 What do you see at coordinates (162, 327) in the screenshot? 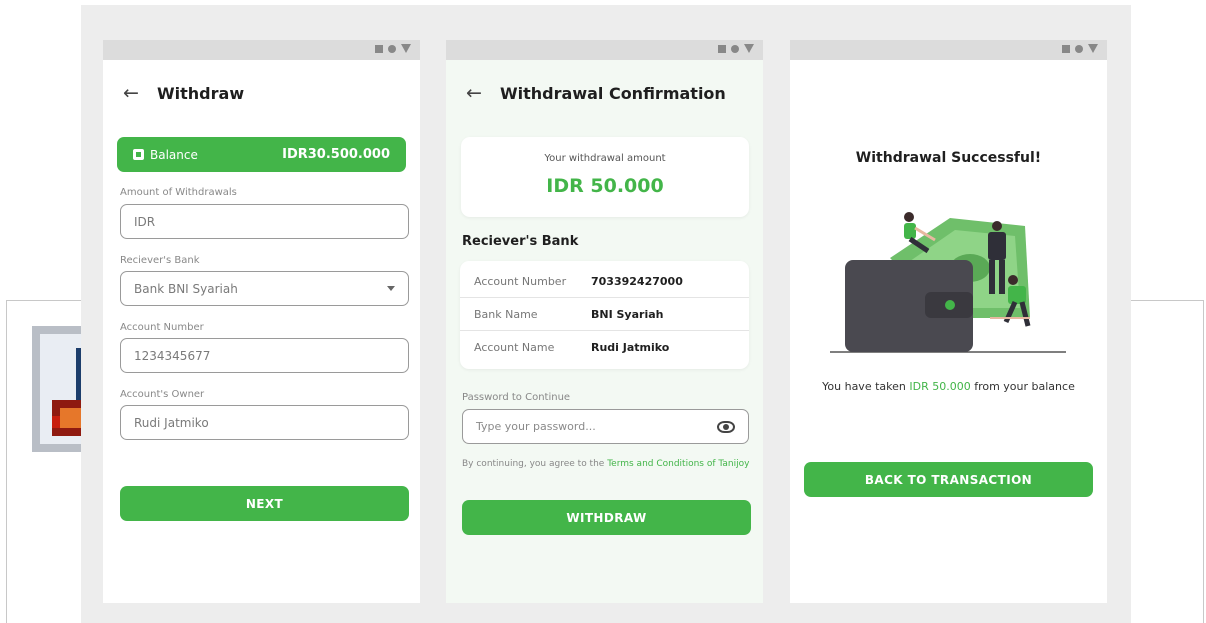
I see `account-number-label: Account Number` at bounding box center [162, 327].